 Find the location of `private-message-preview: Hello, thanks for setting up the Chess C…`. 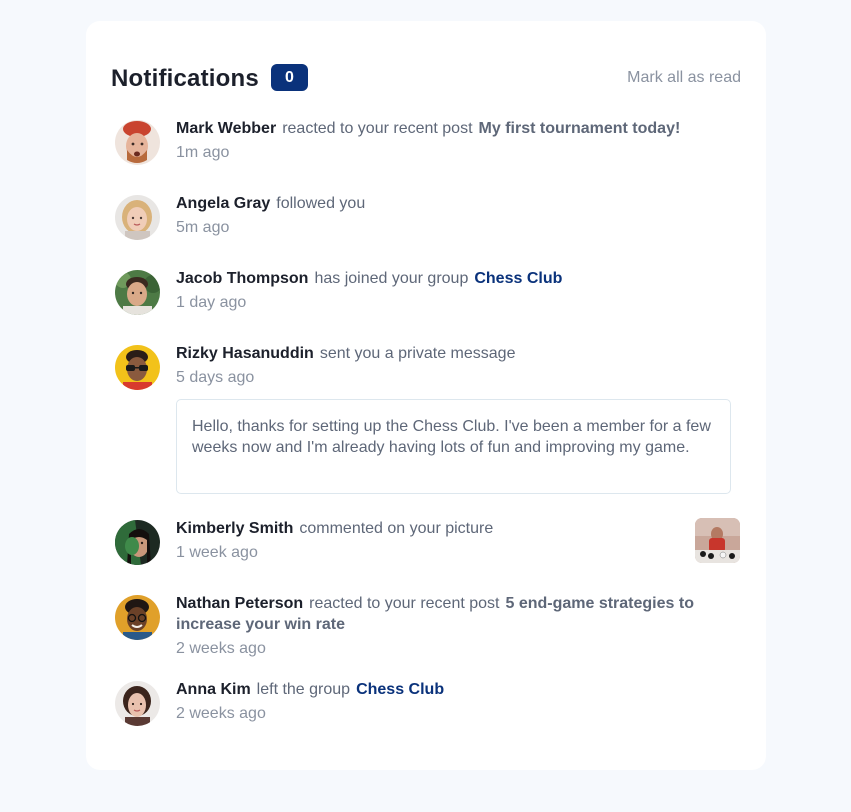

private-message-preview: Hello, thanks for setting up the Chess C… is located at coordinates (453, 446).